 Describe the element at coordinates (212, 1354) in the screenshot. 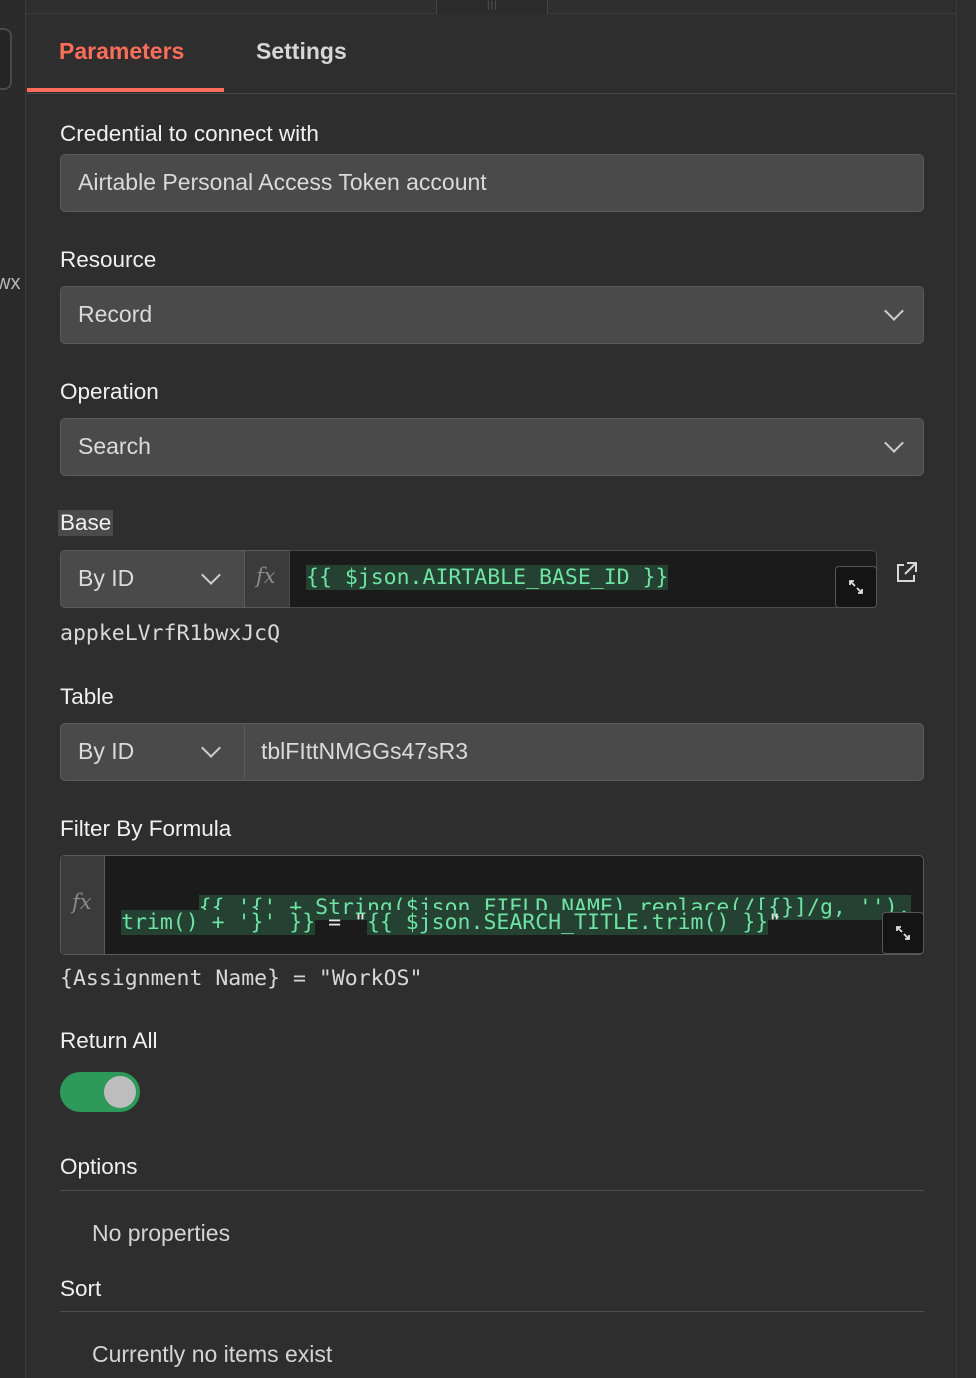

I see `sort-empty-text: Currently no items exist` at that location.